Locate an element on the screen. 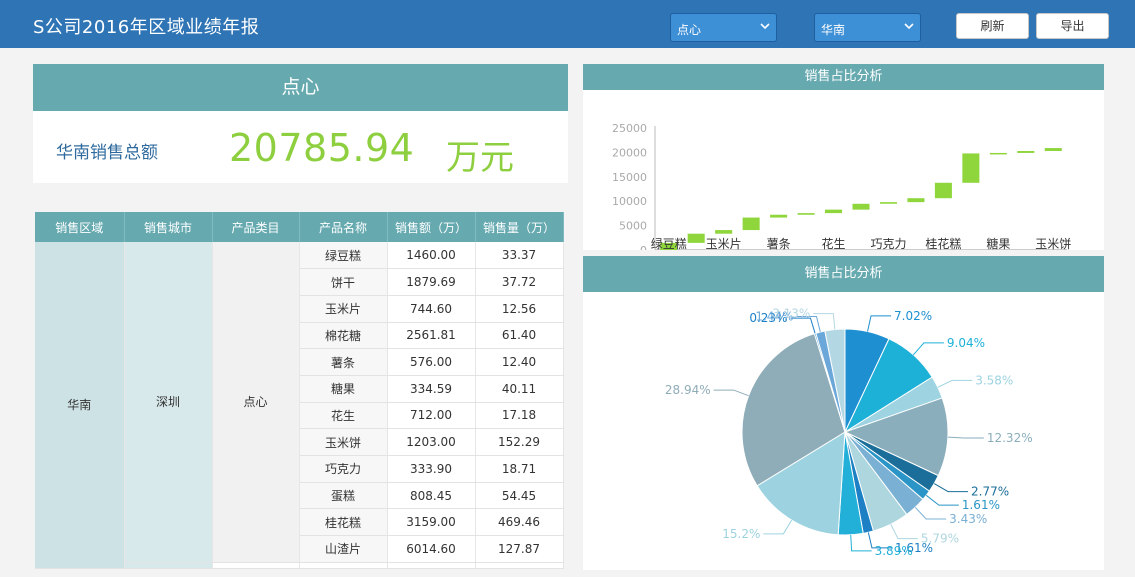 The width and height of the screenshot is (1135, 577). table-header-row: 销售区域 销售城市 产品类目 产品名称 销售额（万） 销售量（万） is located at coordinates (299, 227).